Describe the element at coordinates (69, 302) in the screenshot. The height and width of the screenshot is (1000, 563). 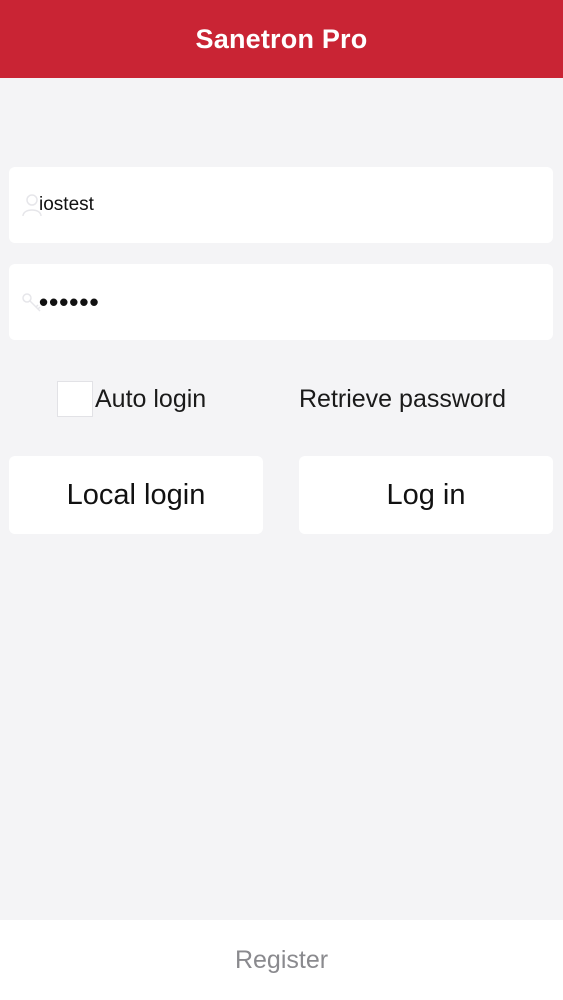
I see `password-value: ••••••` at that location.